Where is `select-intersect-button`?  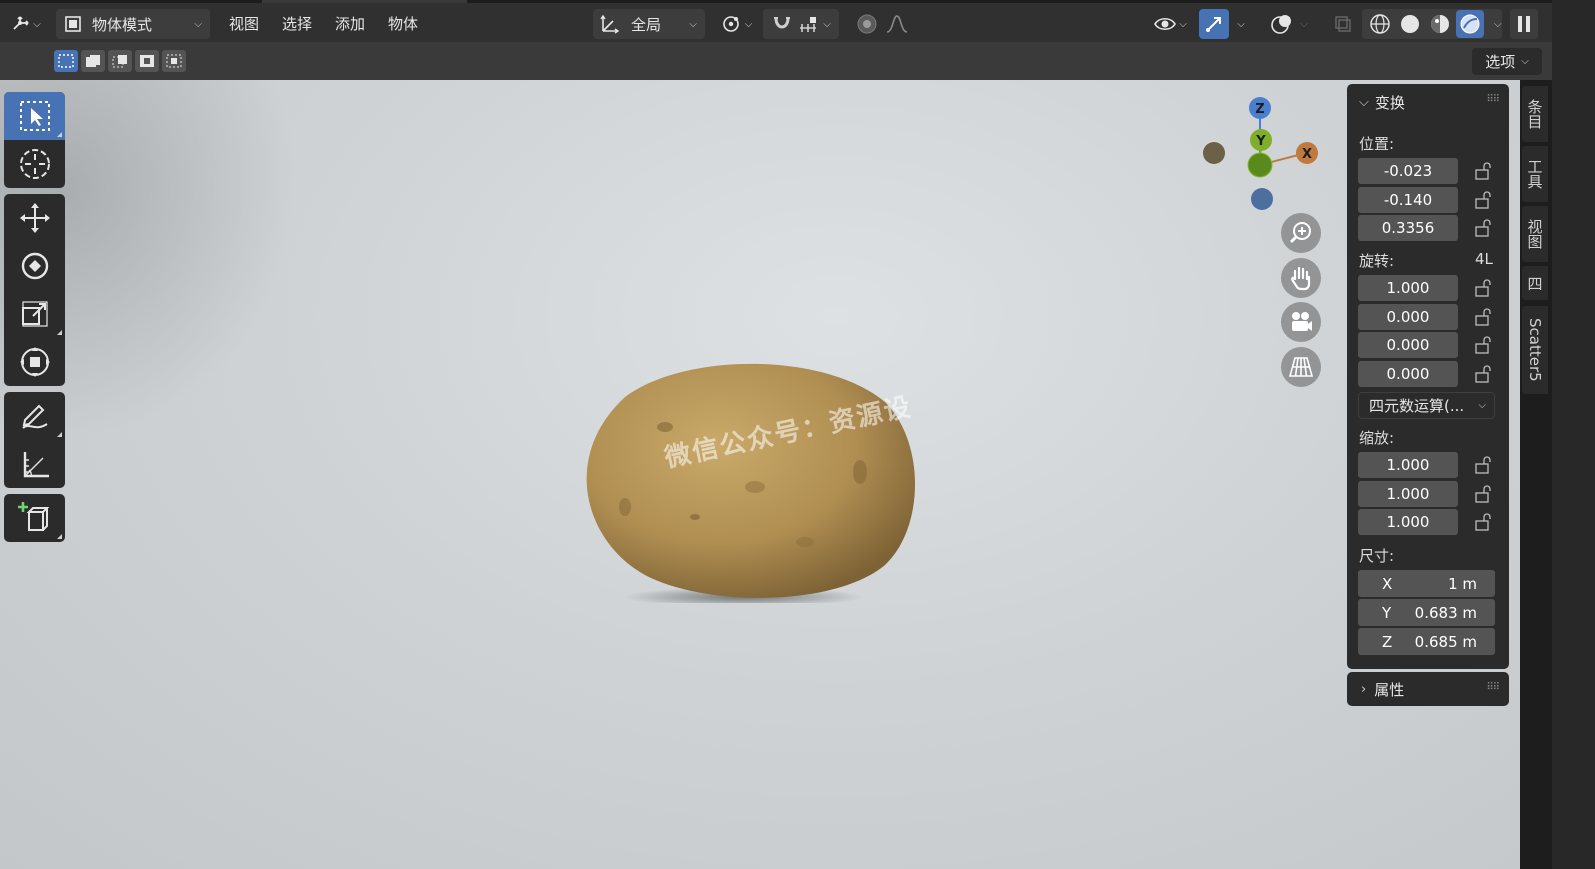 select-intersect-button is located at coordinates (174, 61).